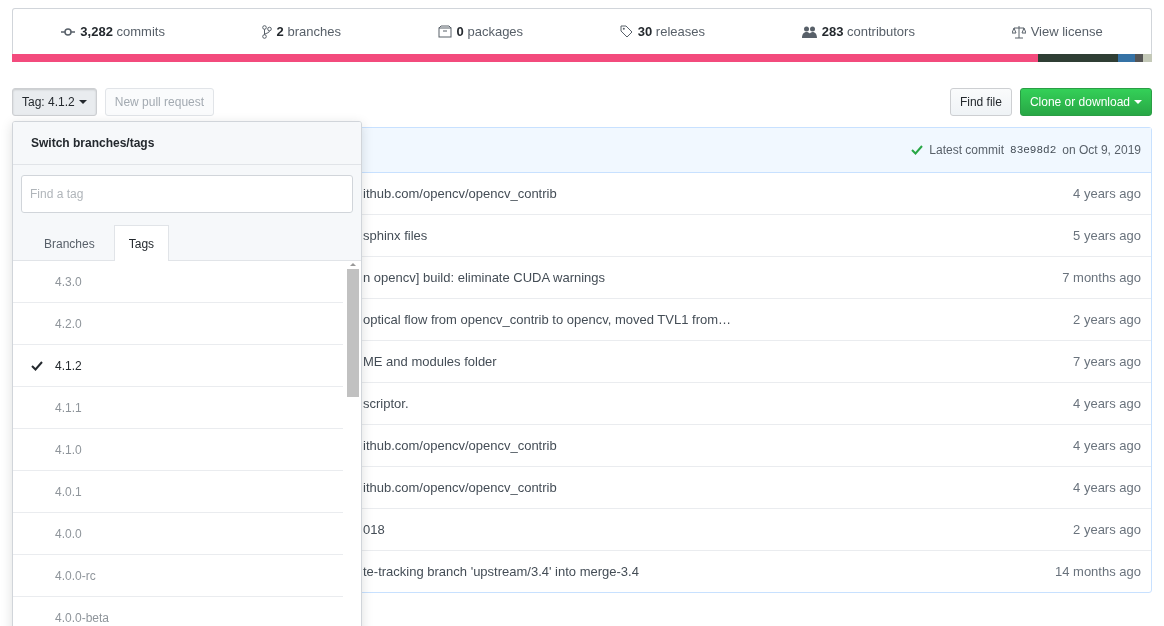 The image size is (1164, 626). What do you see at coordinates (68, 365) in the screenshot?
I see `tag-menu-item: 4.1.2` at bounding box center [68, 365].